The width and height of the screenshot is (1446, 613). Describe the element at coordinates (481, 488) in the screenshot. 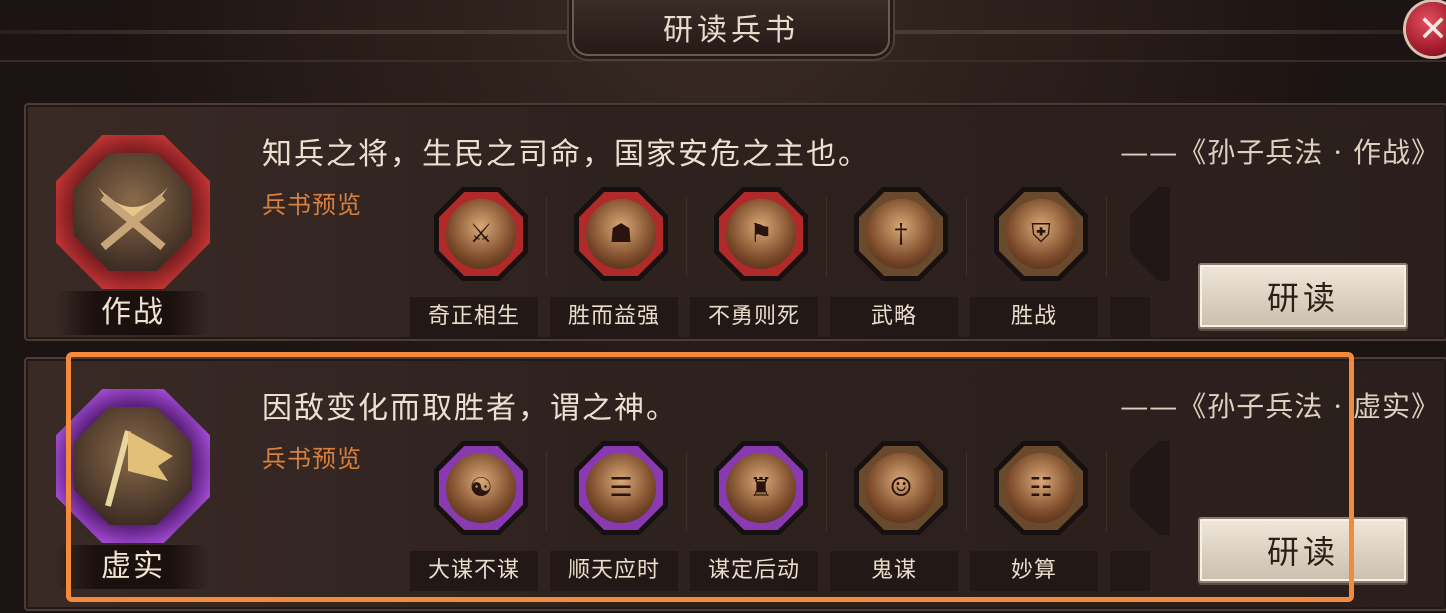

I see `strategist-icon: ☯` at that location.